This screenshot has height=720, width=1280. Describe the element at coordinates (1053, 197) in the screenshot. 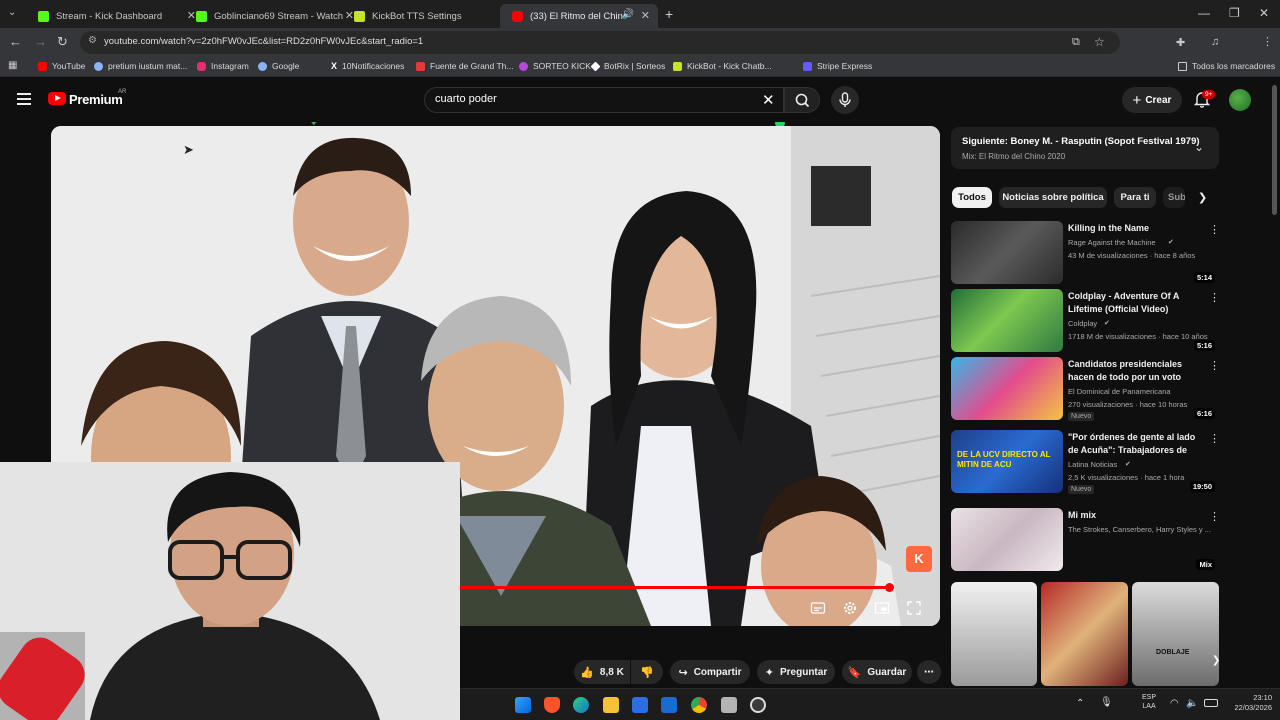

I see `chip-noticias-politica: Noticias sobre política` at that location.